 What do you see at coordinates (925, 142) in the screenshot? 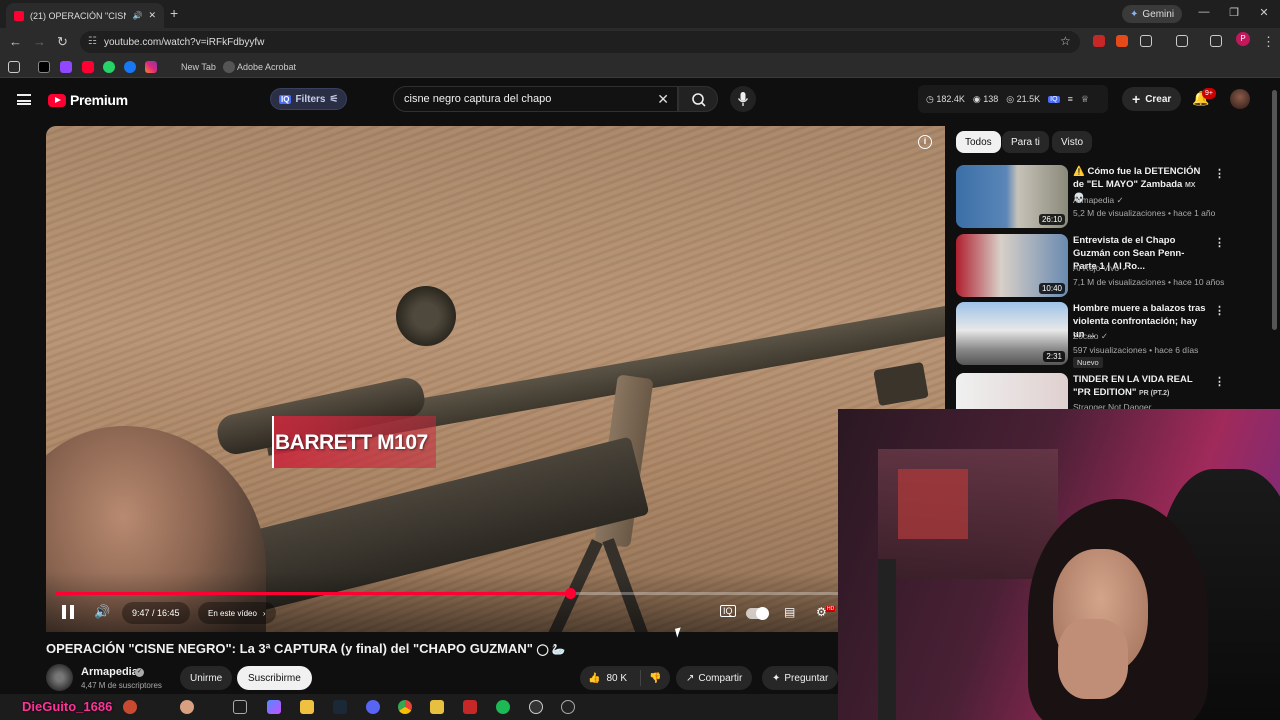
I see `info-icon: i` at bounding box center [925, 142].